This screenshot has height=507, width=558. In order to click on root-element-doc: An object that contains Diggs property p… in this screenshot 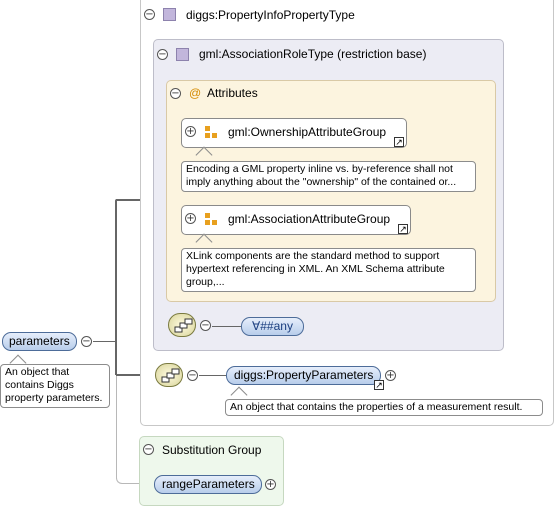, I will do `click(55, 386)`.